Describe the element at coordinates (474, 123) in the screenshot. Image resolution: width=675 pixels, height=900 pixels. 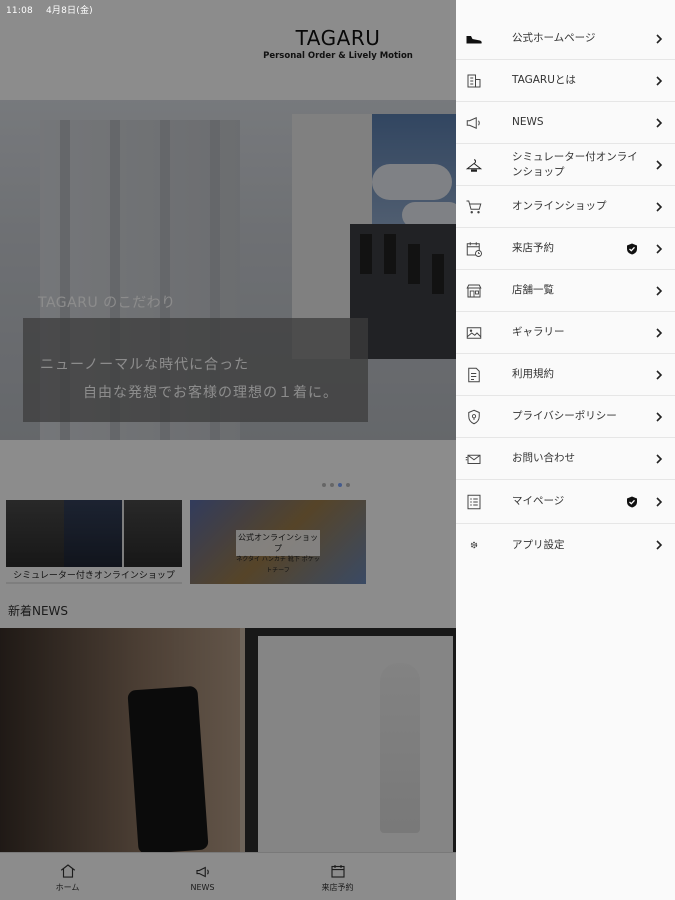
I see `megaphone-icon` at that location.